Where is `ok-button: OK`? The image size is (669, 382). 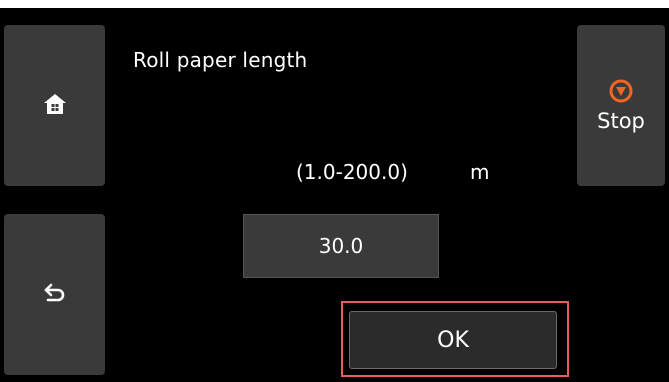 ok-button: OK is located at coordinates (453, 340).